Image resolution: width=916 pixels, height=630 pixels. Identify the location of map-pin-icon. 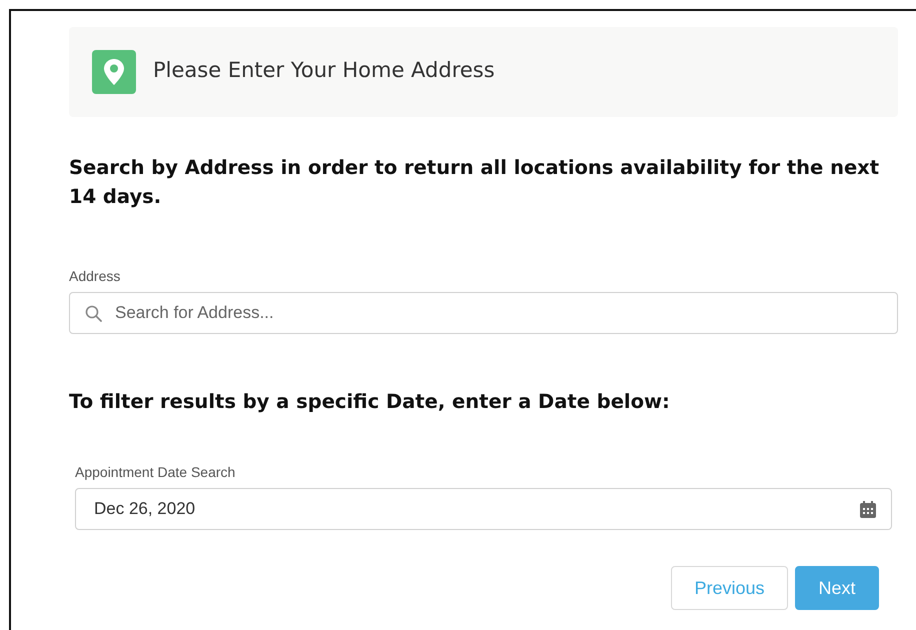
(114, 72).